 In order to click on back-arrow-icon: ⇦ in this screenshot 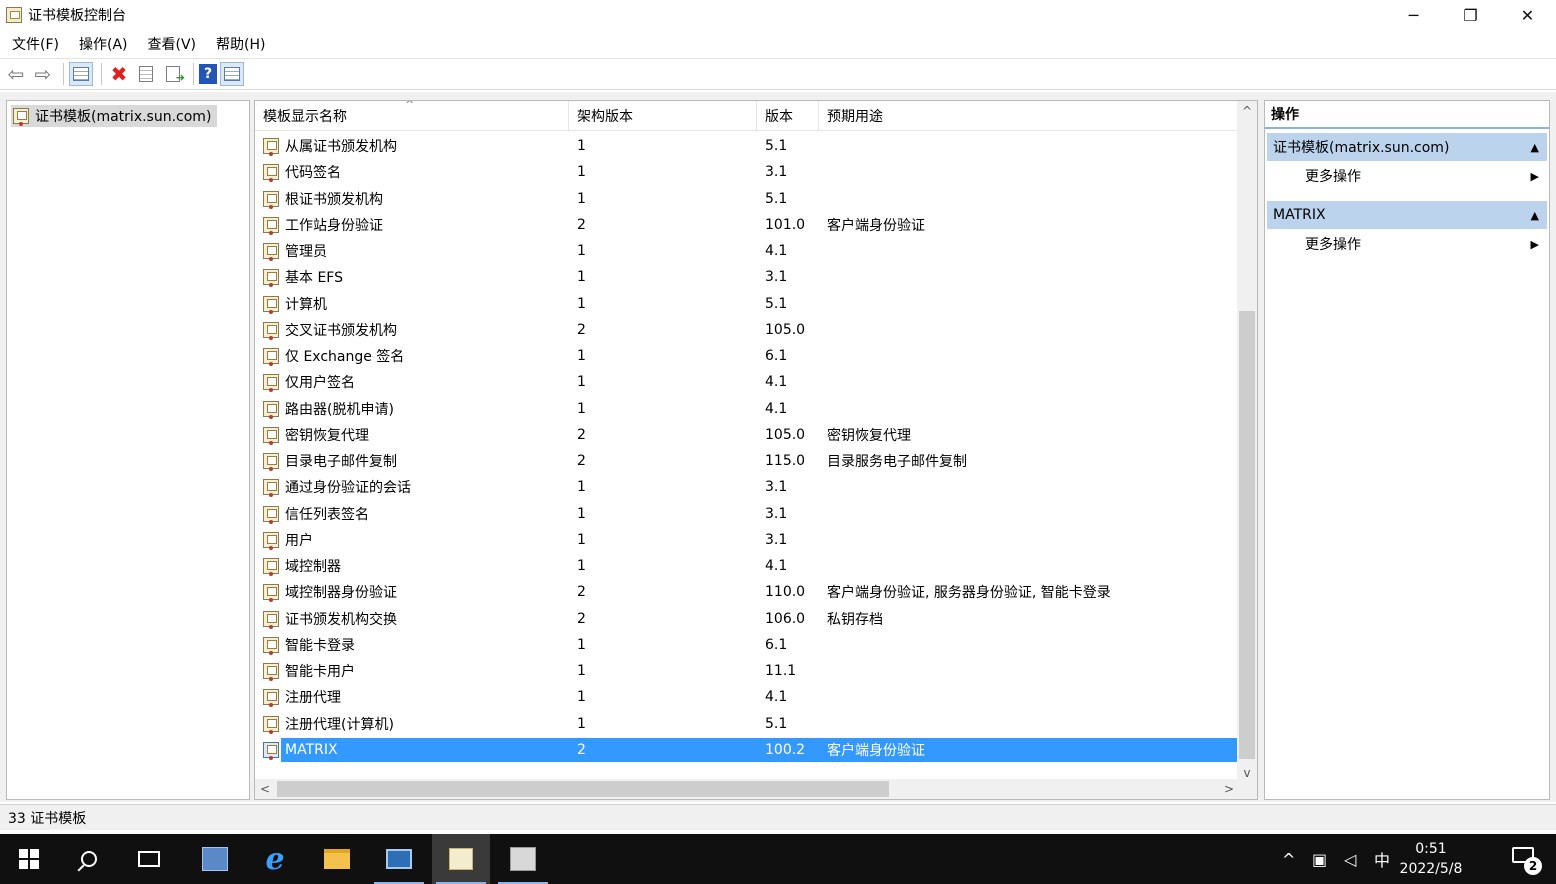, I will do `click(16, 74)`.